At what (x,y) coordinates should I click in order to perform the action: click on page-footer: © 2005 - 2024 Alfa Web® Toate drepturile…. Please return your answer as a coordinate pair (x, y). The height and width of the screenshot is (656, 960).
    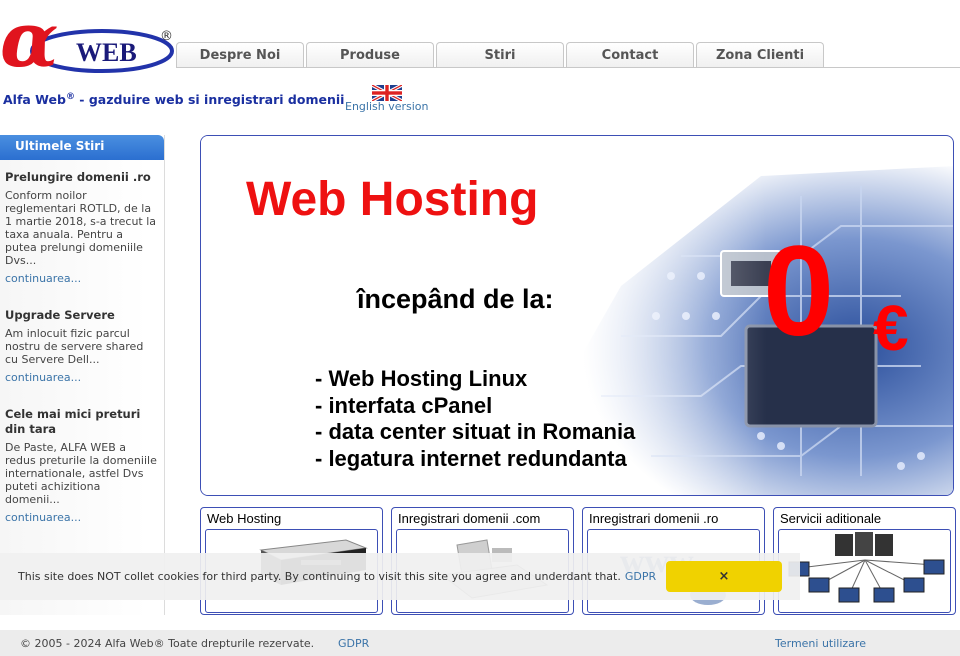
    Looking at the image, I should click on (480, 643).